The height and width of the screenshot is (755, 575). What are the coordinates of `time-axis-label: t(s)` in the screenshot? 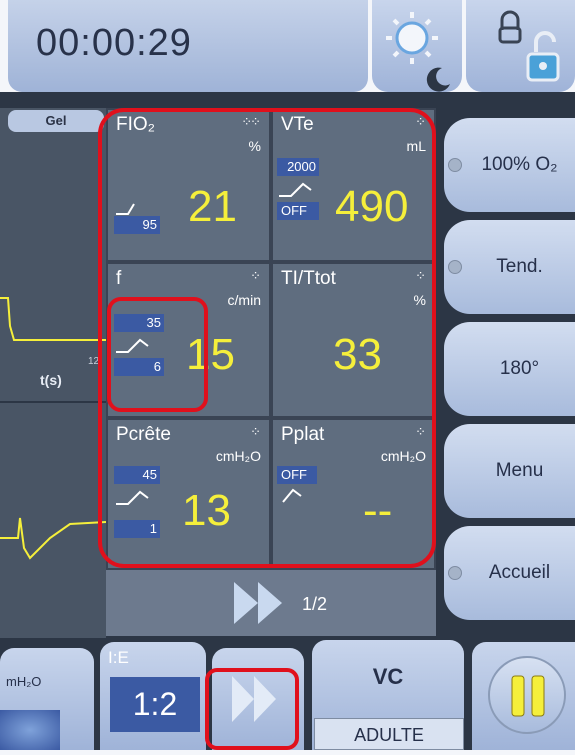 It's located at (51, 380).